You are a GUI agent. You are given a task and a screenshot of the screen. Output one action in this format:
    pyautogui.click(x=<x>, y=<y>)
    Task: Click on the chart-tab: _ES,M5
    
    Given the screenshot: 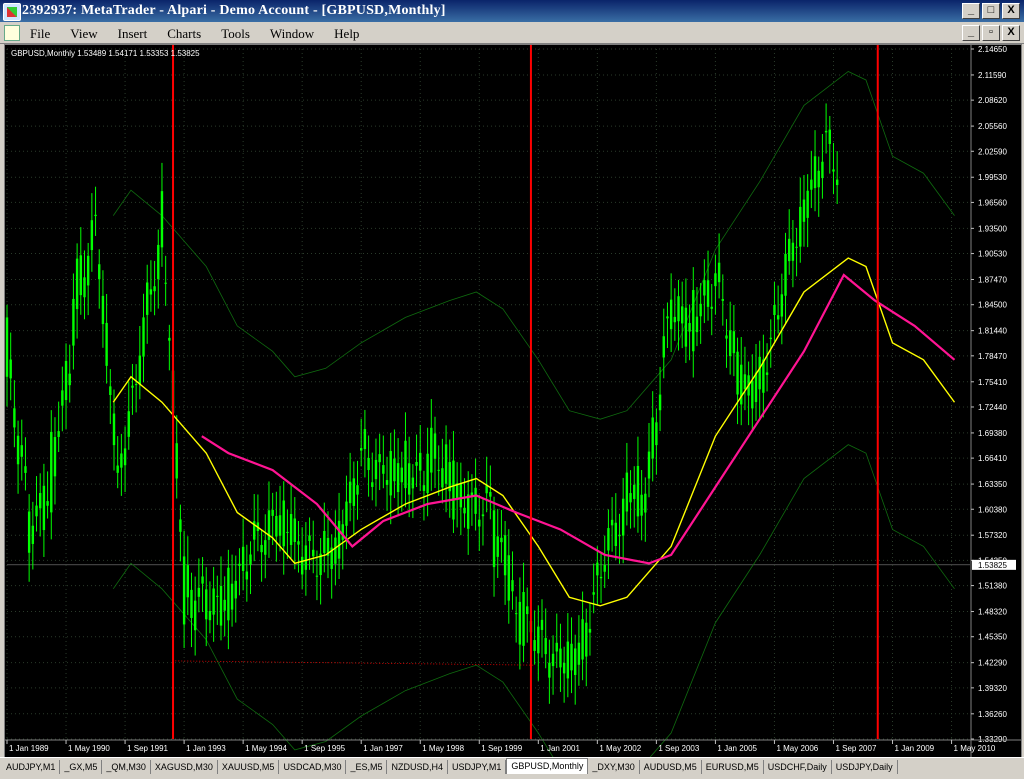 What is the action you would take?
    pyautogui.click(x=367, y=767)
    